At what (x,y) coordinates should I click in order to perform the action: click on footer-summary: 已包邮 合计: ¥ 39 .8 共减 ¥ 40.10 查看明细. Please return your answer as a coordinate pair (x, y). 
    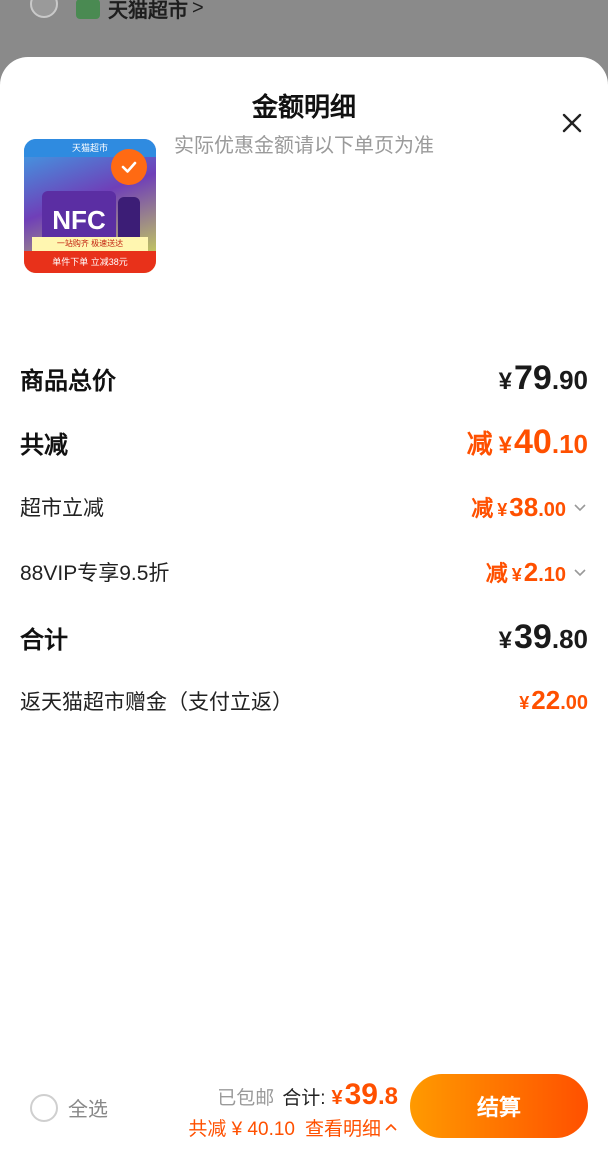
    Looking at the image, I should click on (293, 1109).